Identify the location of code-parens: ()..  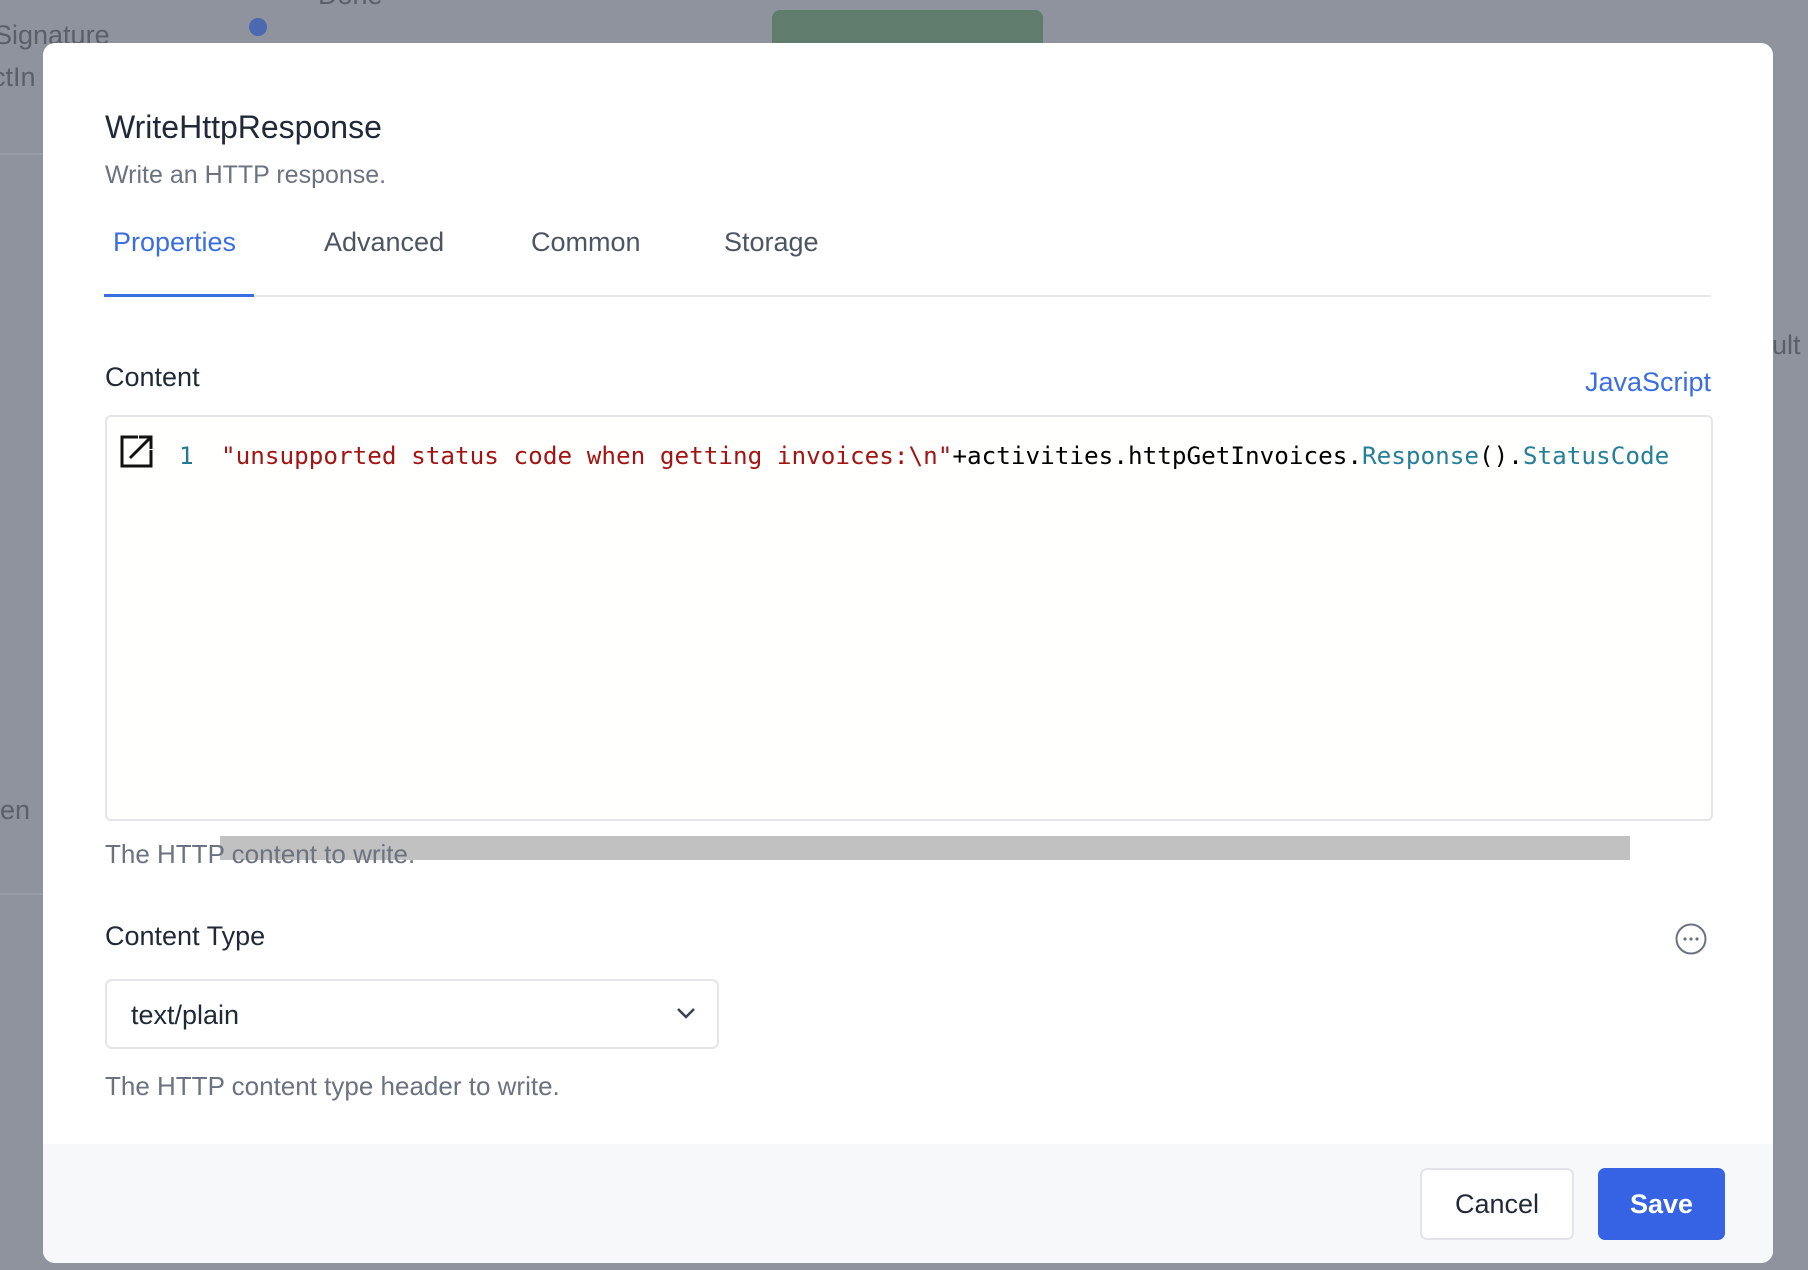
(1501, 455).